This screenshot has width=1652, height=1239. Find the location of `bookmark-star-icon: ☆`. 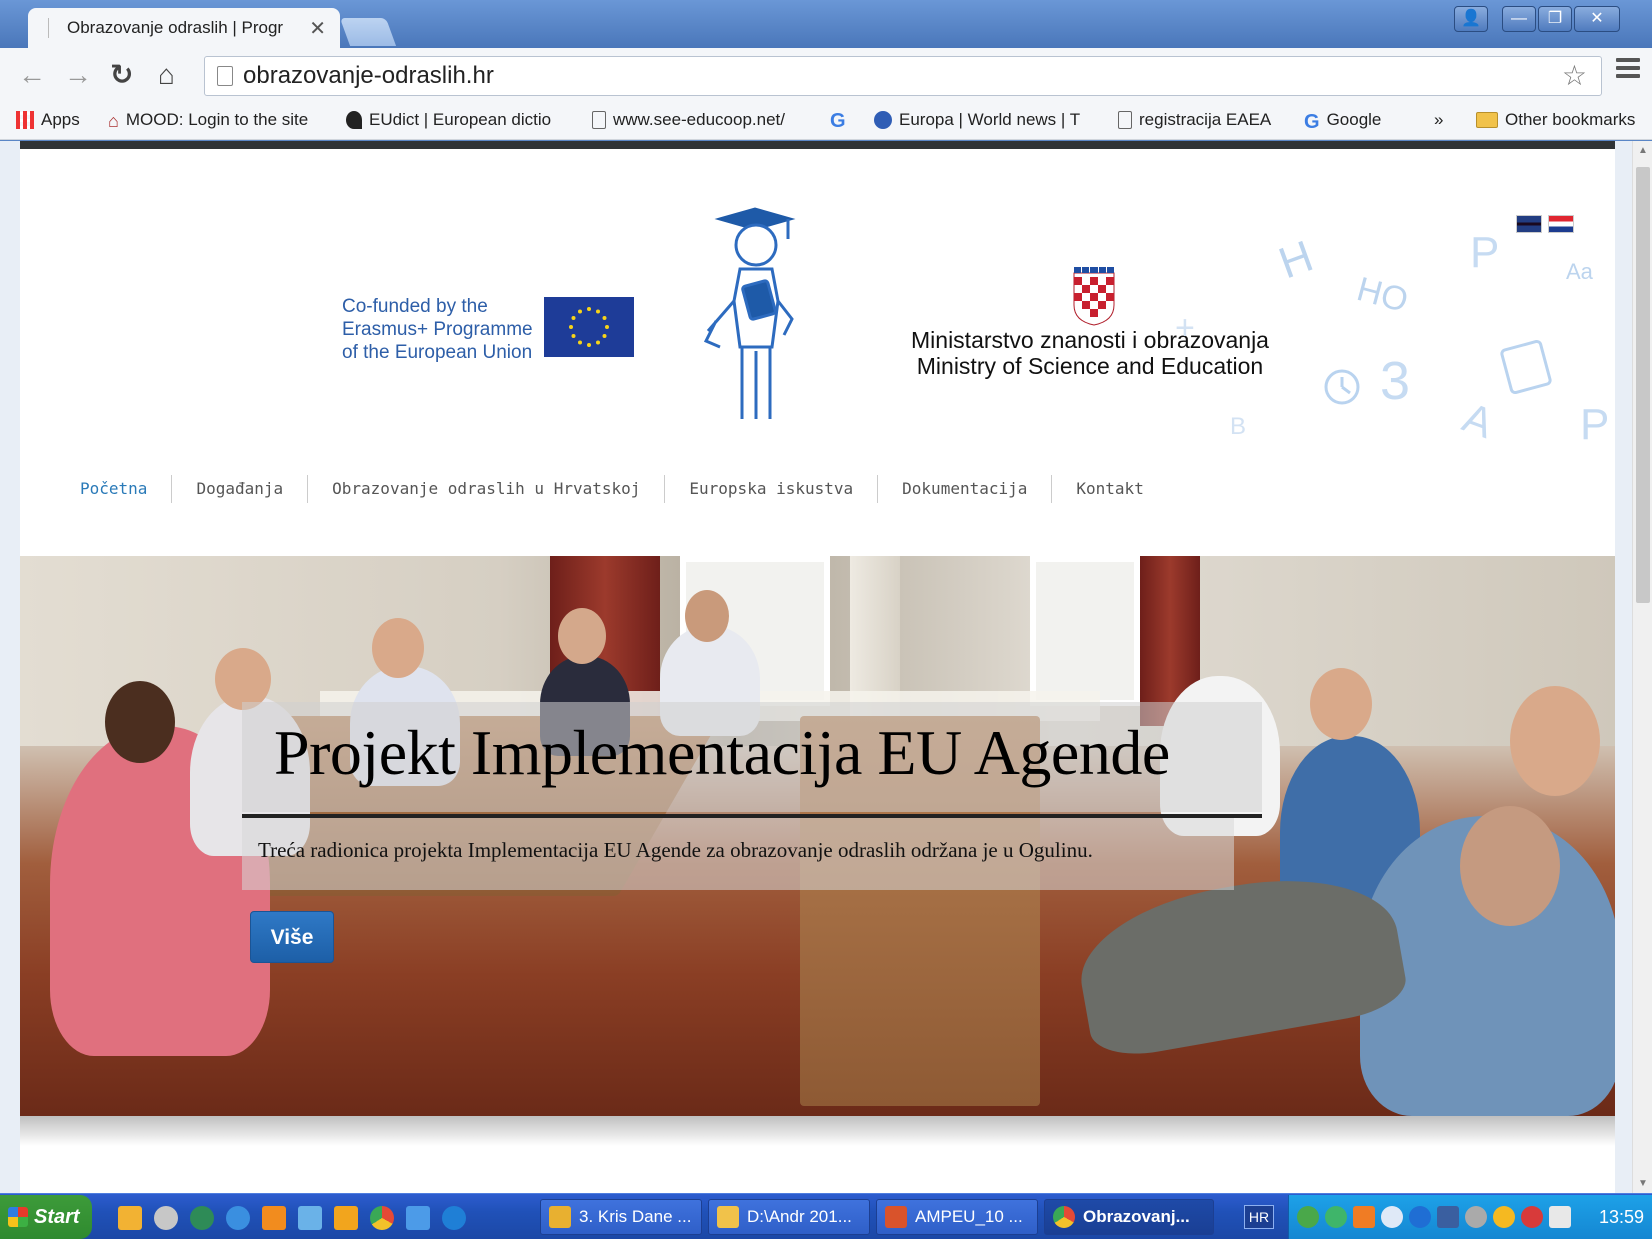

bookmark-star-icon: ☆ is located at coordinates (1574, 75).